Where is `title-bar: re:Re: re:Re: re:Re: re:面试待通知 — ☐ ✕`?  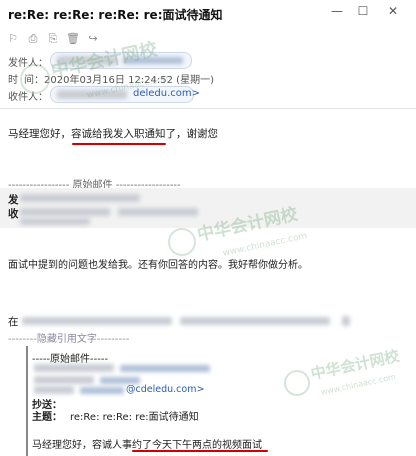 title-bar: re:Re: re:Re: re:Re: re:面试待通知 — ☐ ✕ is located at coordinates (208, 15).